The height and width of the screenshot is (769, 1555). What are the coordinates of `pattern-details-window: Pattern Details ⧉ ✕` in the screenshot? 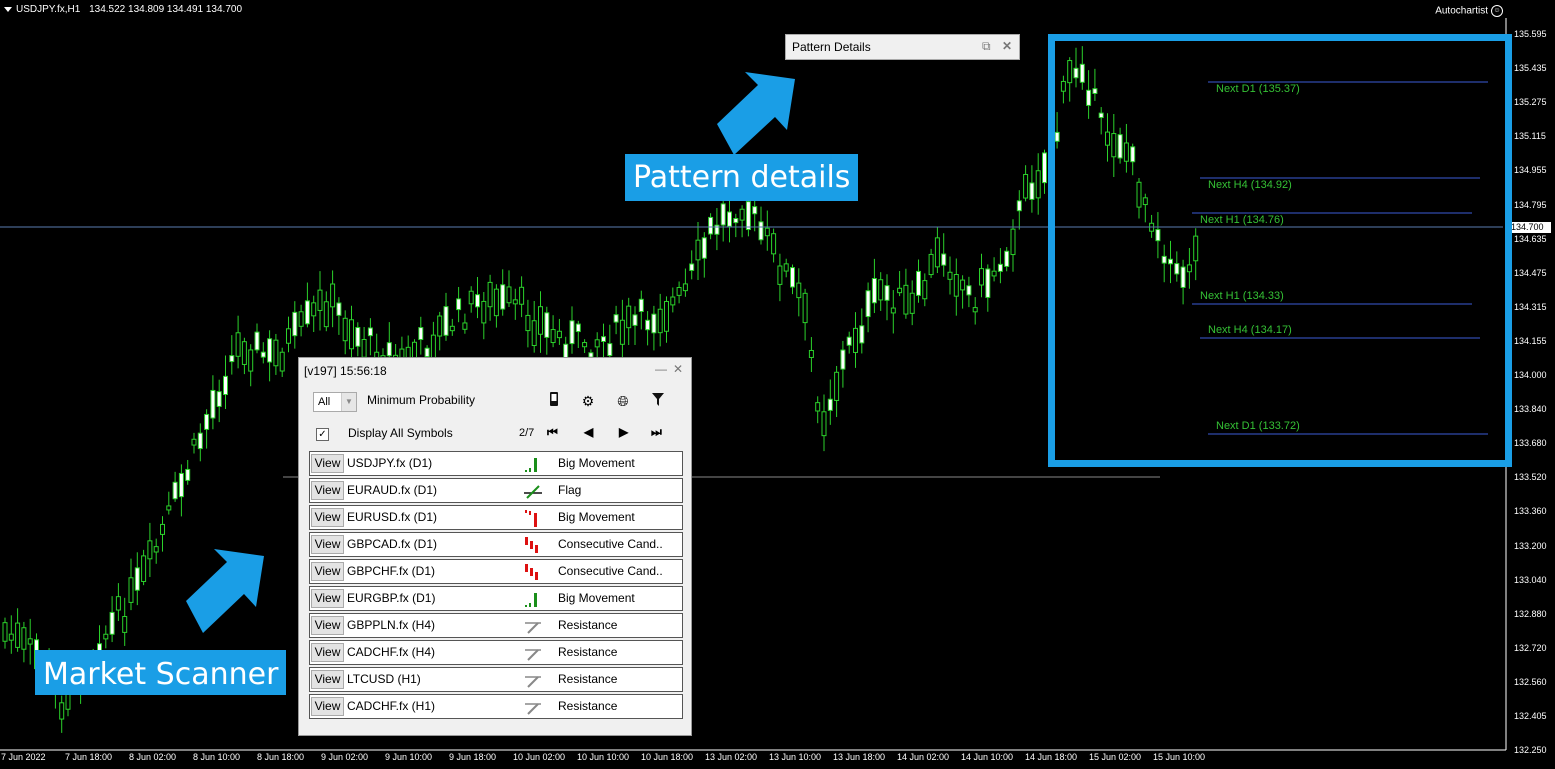 It's located at (902, 47).